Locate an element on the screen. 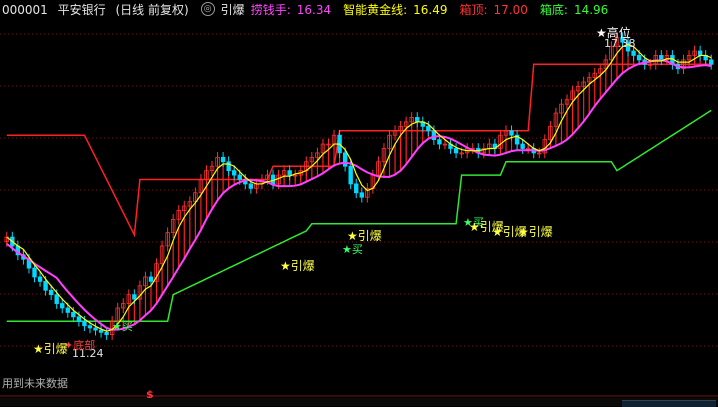 This screenshot has width=718, height=407. bottom-label: ✦底部 is located at coordinates (79, 345).